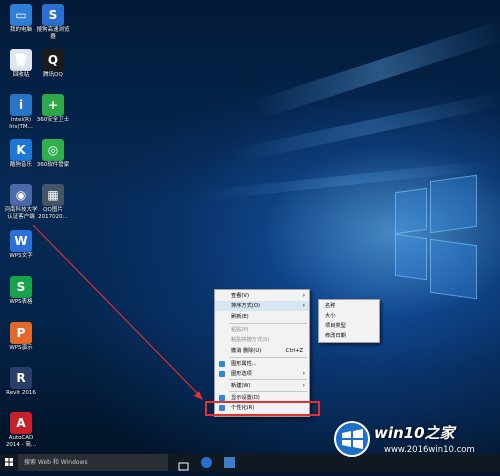 The image size is (500, 476). What do you see at coordinates (262, 386) in the screenshot?
I see `menu-item: 新建(W) ›` at bounding box center [262, 386].